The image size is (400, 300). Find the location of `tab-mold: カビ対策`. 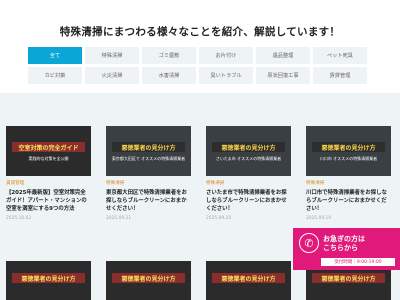

tab-mold: カビ対策 is located at coordinates (55, 75).